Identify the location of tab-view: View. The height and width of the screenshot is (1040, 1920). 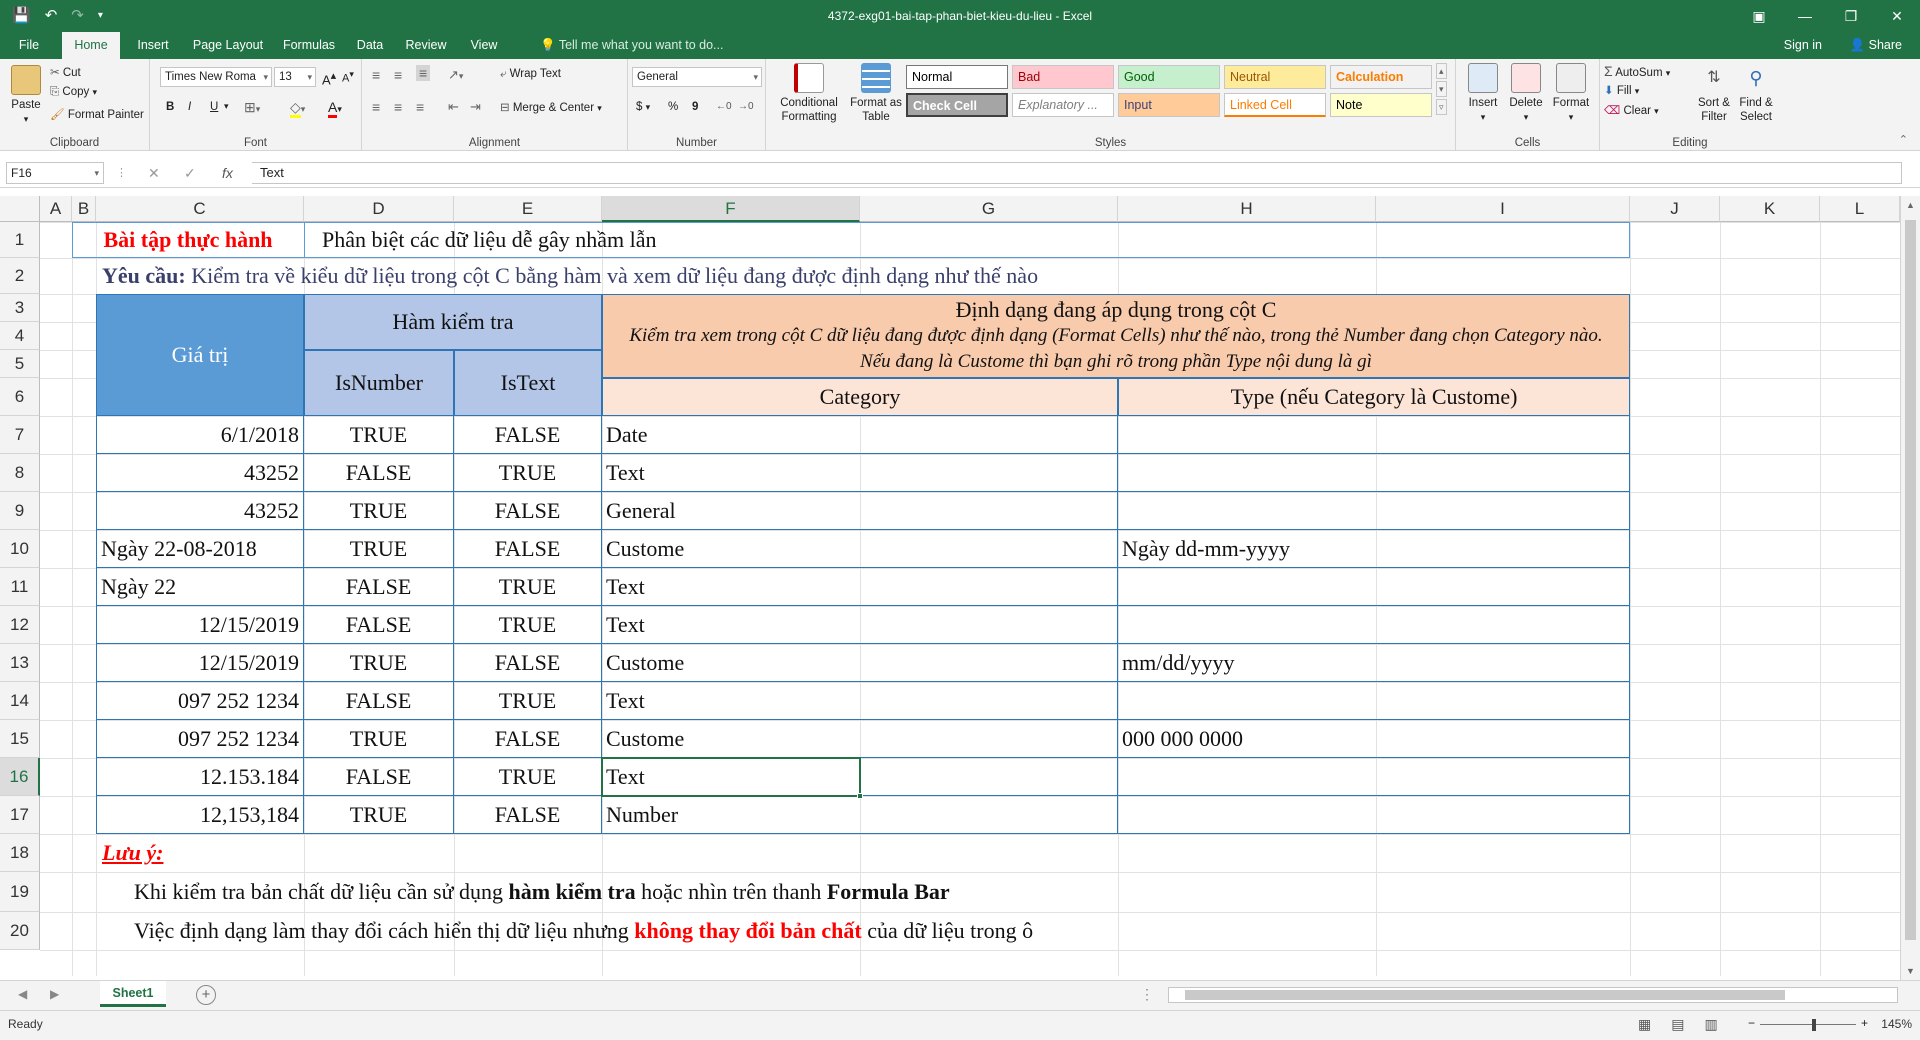
(484, 45).